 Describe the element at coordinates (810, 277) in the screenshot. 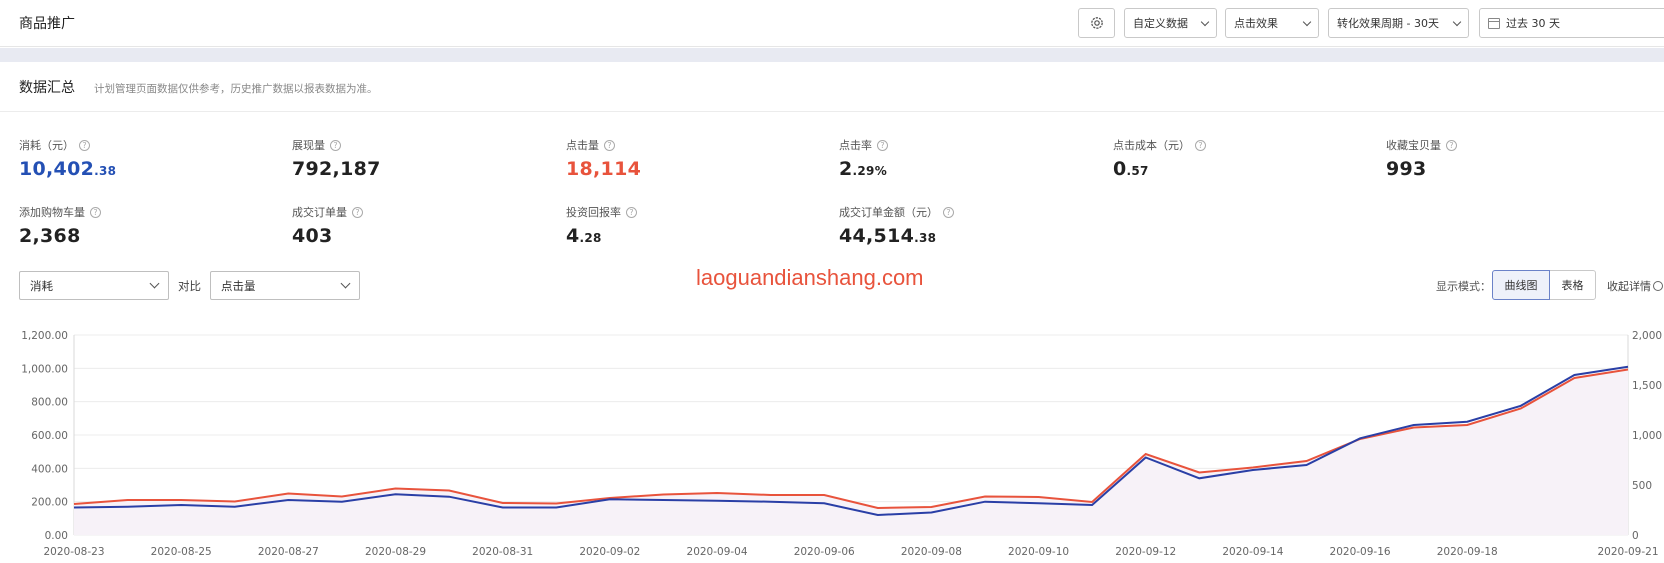

I see `watermark-text: laoguandianshang.com` at that location.